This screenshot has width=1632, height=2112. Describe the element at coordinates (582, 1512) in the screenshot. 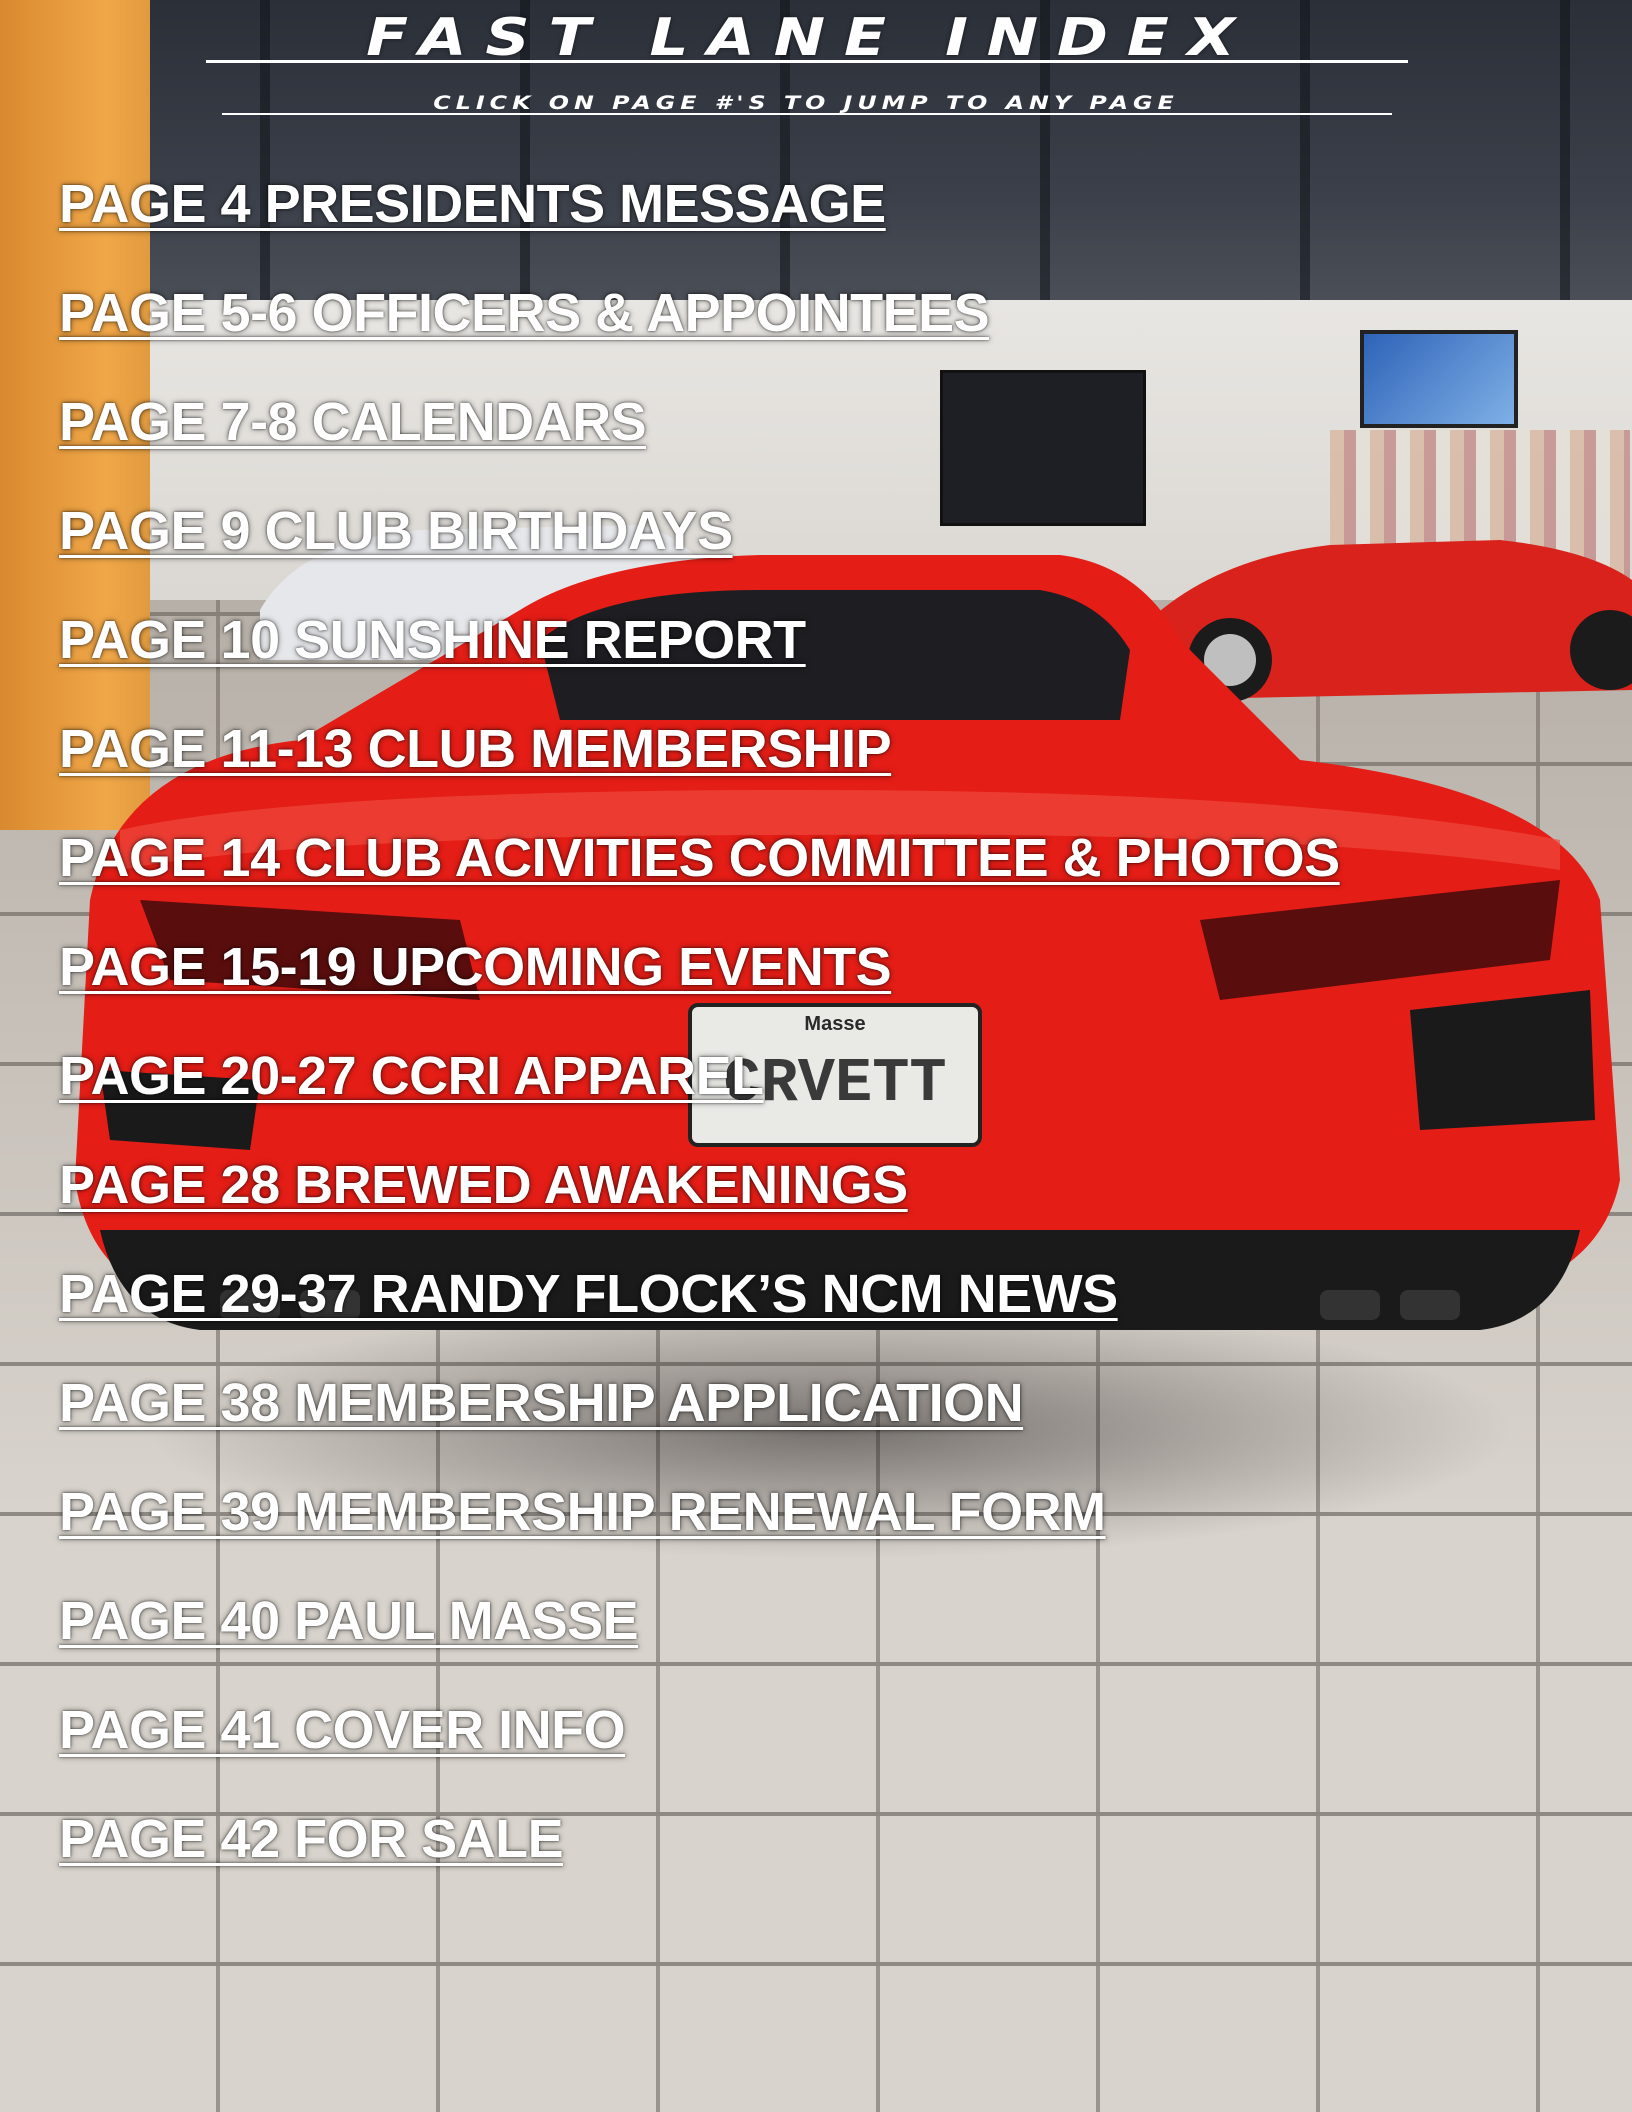

I see `index-link-page-39: PAGE 39 MEMBERSHIP RENEWAL FORM` at that location.